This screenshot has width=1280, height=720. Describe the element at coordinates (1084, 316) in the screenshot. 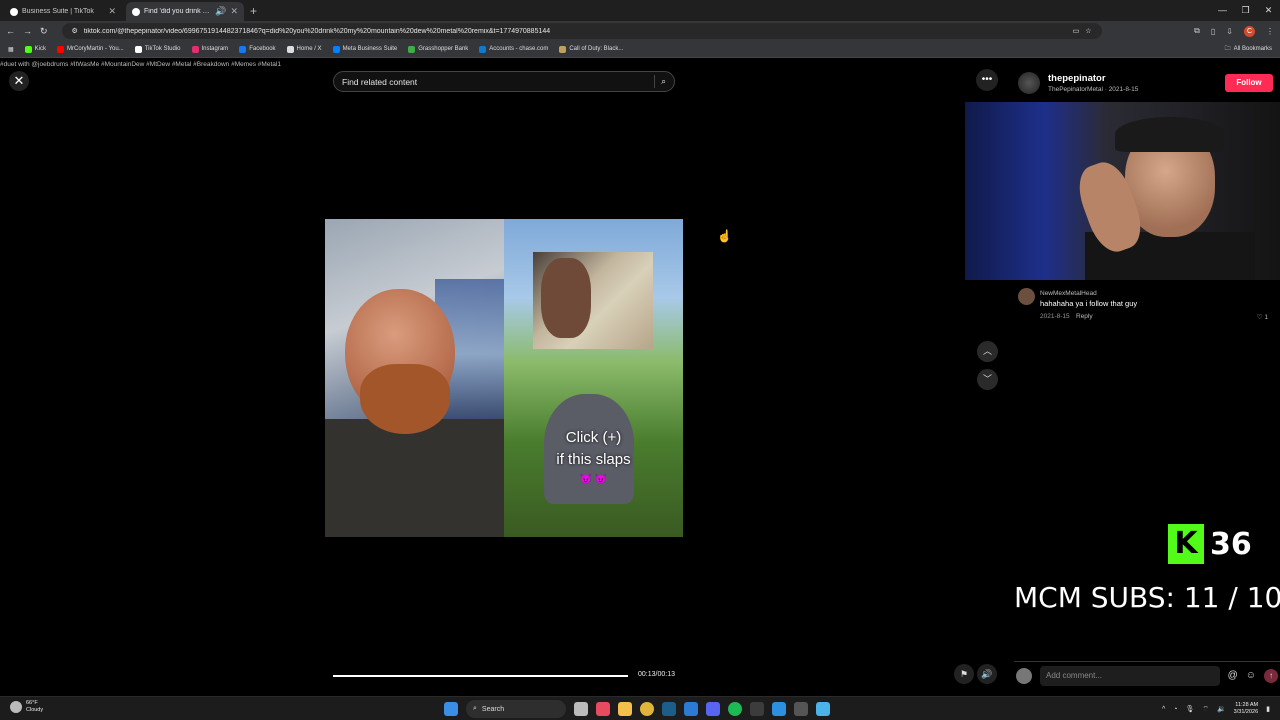

I see `comment-reply-button: Reply` at that location.